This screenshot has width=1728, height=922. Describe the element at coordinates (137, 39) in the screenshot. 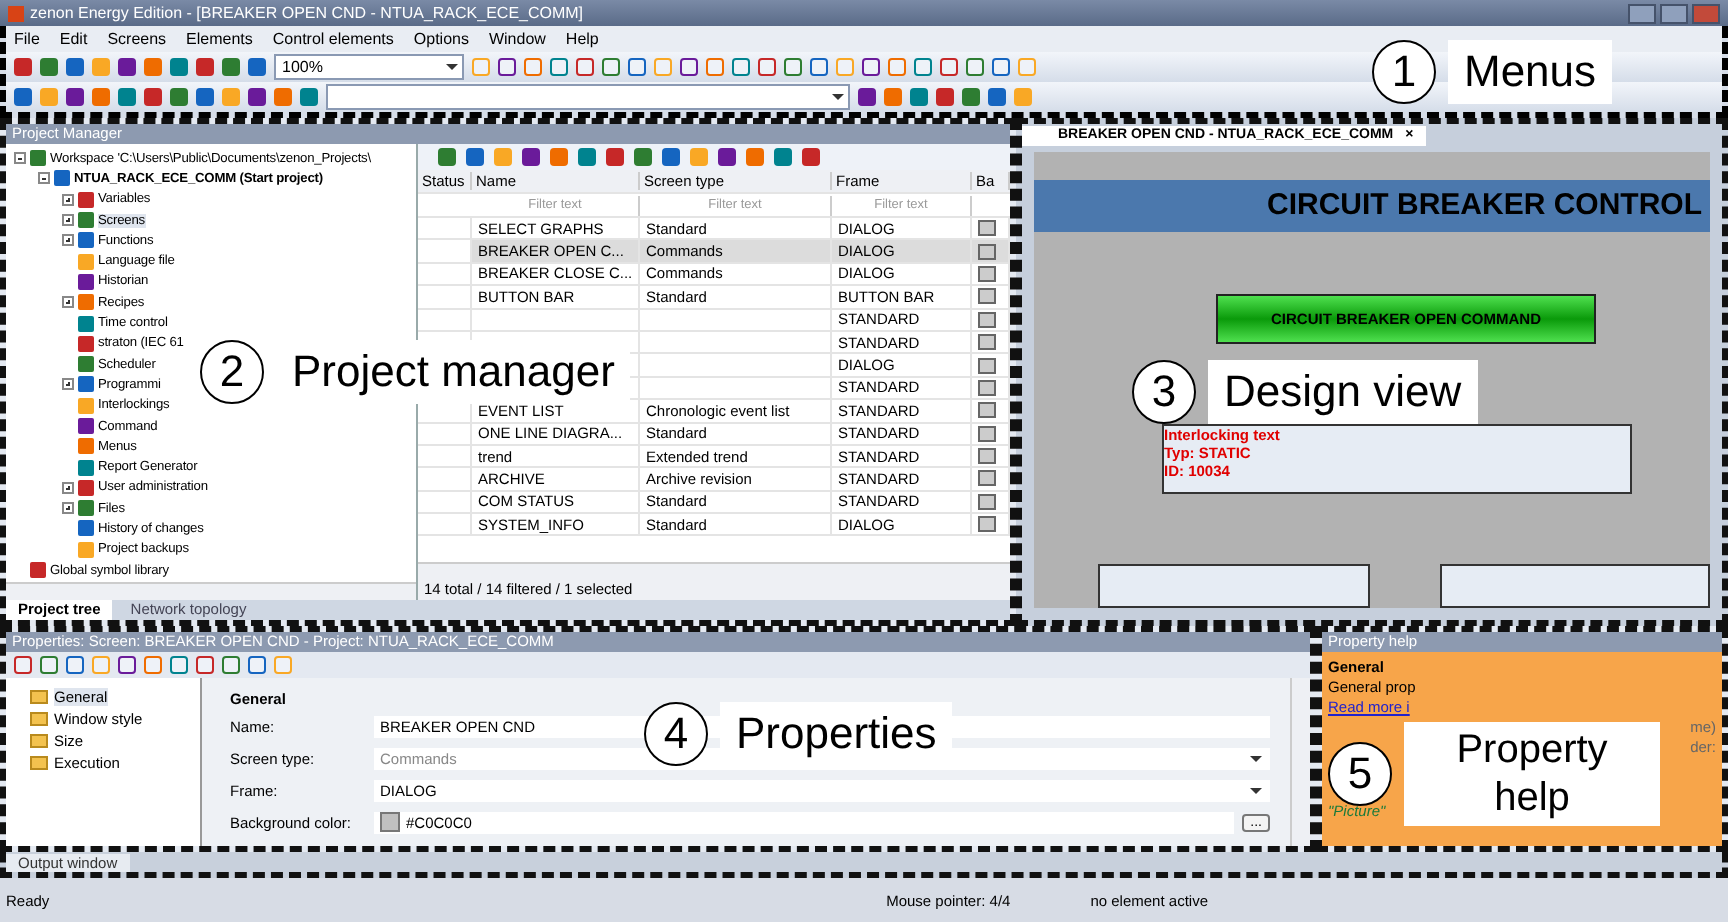

I see `menu-item: Screens` at that location.